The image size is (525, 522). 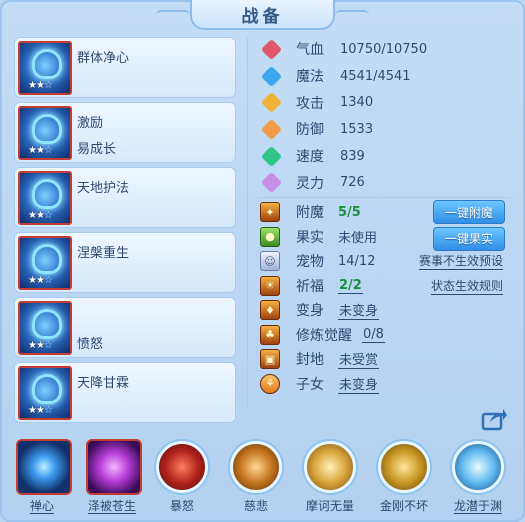 What do you see at coordinates (310, 157) in the screenshot?
I see `stat-label: 速度` at bounding box center [310, 157].